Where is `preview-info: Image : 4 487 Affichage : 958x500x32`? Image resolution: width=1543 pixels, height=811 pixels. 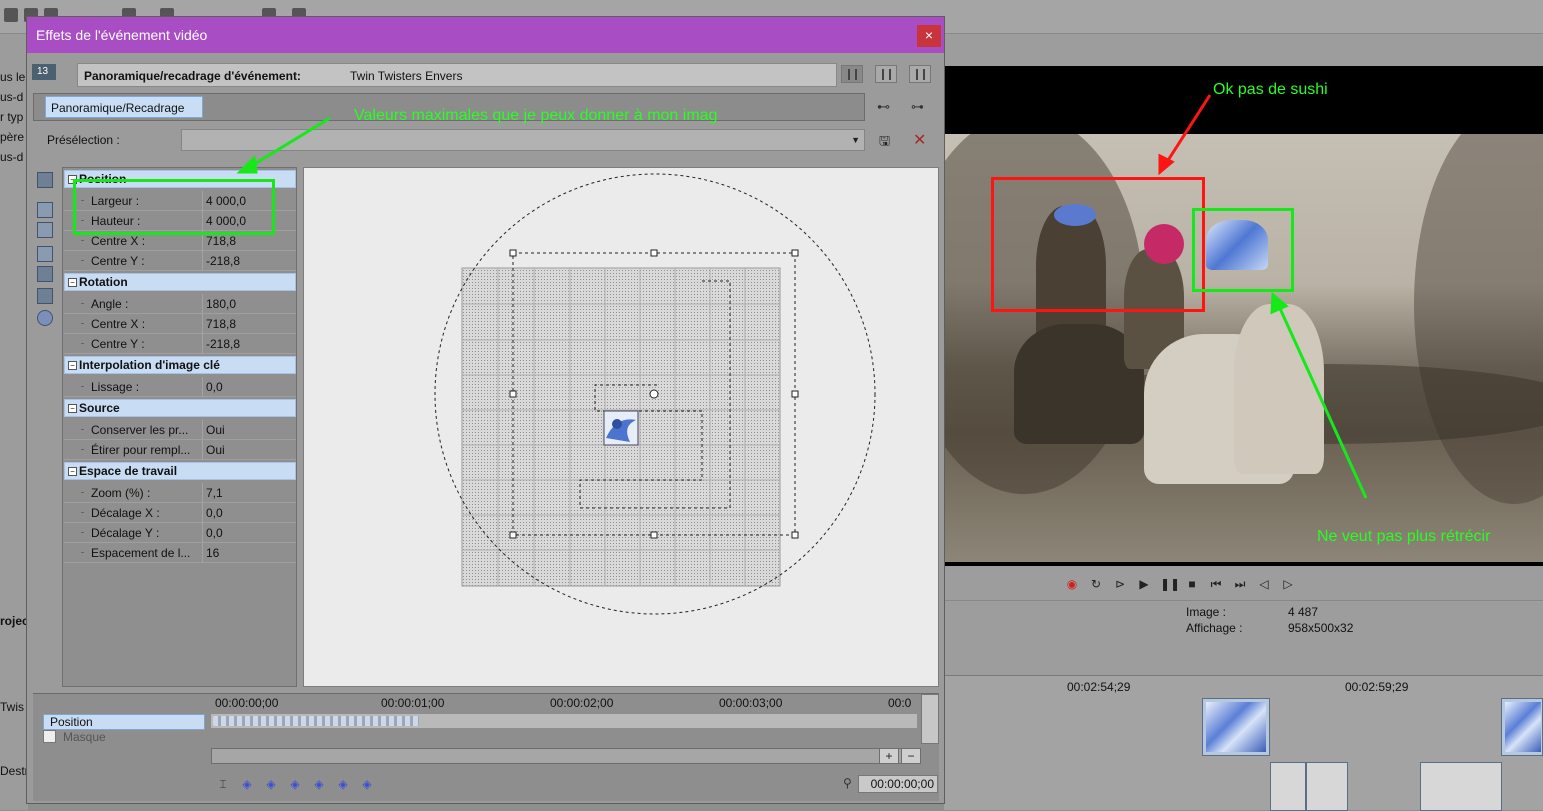
preview-info: Image : 4 487 Affichage : 958x500x32 is located at coordinates (1243, 620).